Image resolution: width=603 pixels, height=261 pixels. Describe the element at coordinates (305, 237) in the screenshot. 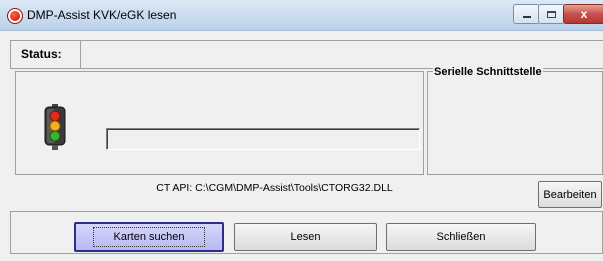

I see `read-button: Lesen` at that location.